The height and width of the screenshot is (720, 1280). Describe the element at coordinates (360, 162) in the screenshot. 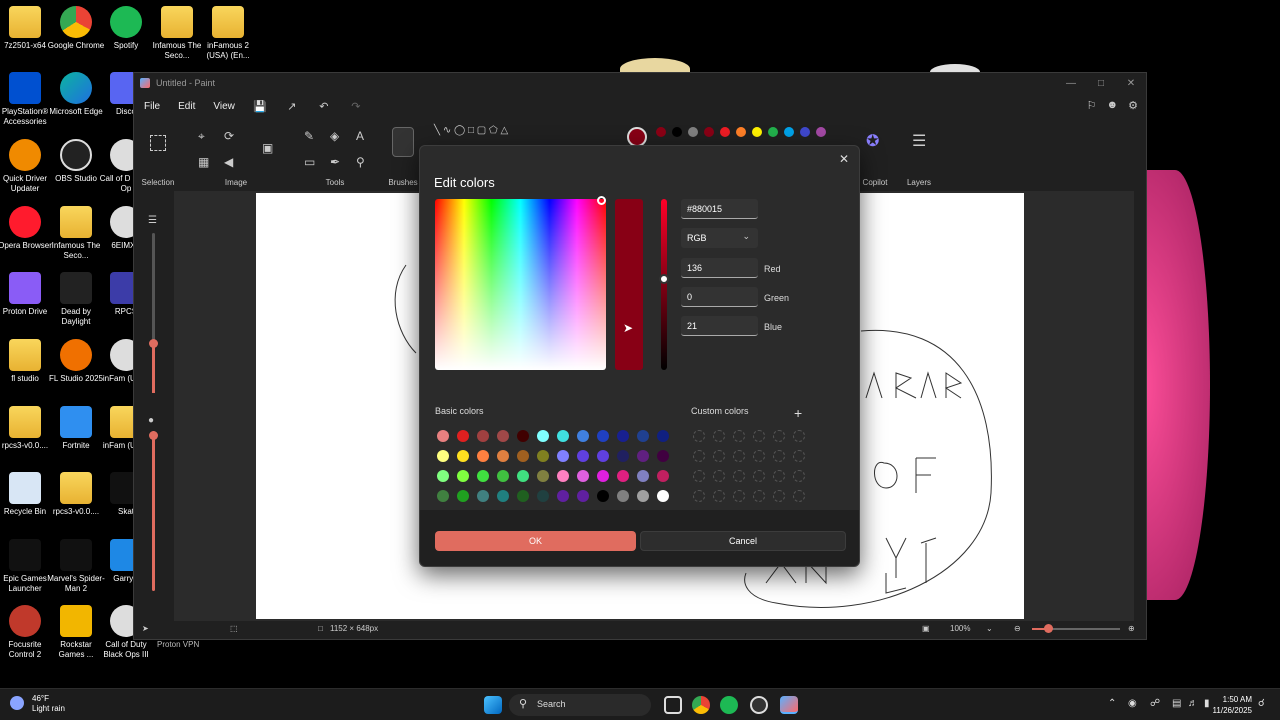

I see `magnifier-icon: ⚲` at that location.